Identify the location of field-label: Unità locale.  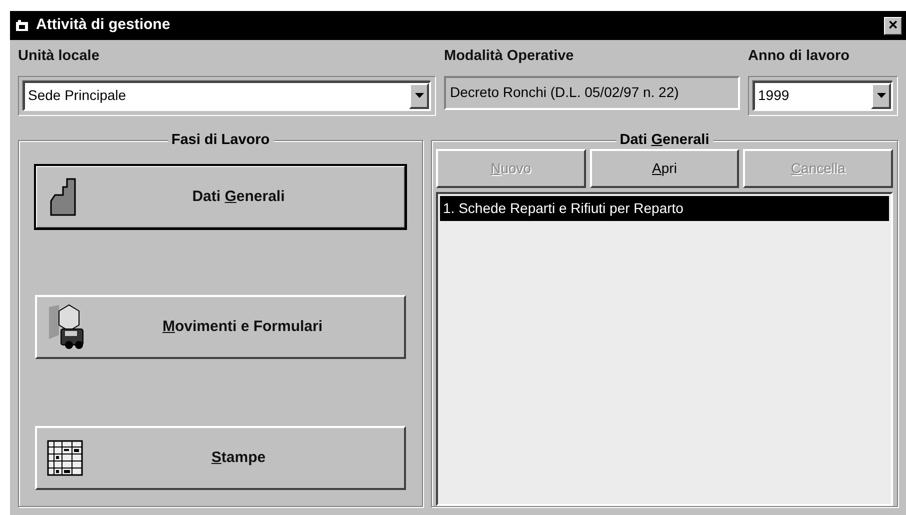
(59, 56).